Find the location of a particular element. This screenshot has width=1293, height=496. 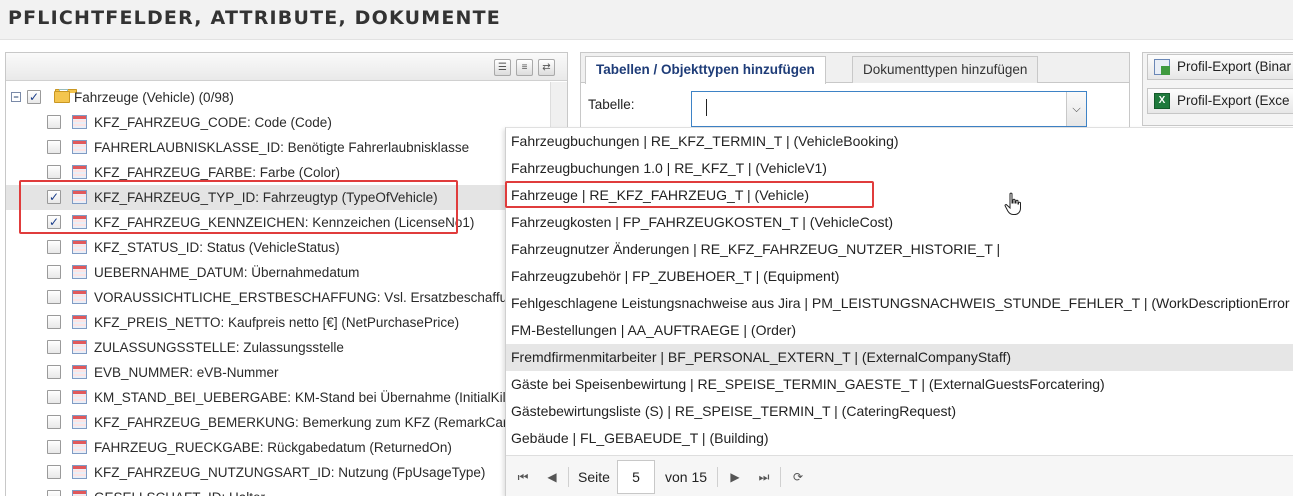

tree-field-row: UEBERNAHME_DATUM: Übernahmedatum is located at coordinates (278, 272).